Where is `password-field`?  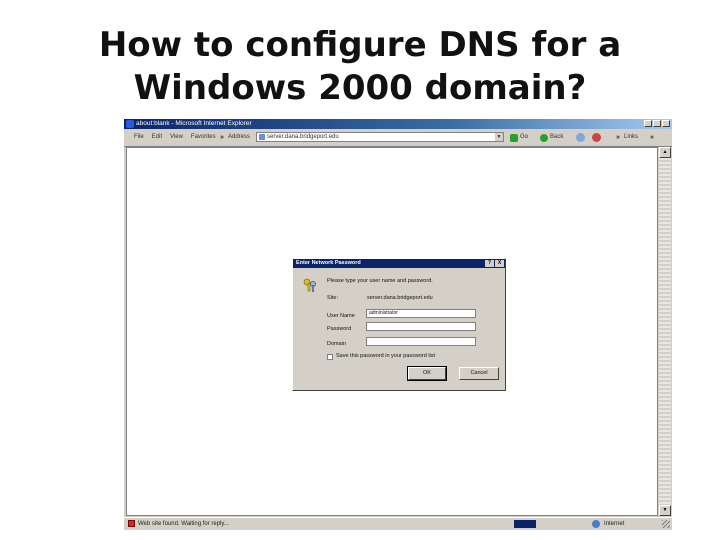 password-field is located at coordinates (421, 326).